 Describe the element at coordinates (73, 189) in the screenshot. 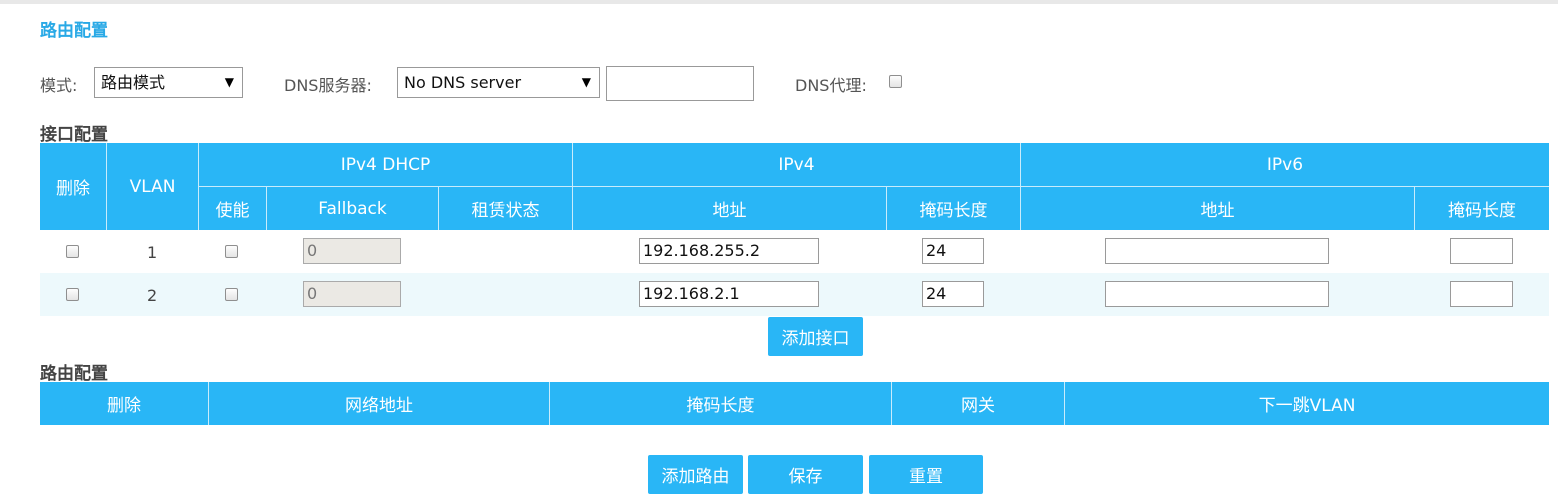

I see `col-delete: 删除` at that location.